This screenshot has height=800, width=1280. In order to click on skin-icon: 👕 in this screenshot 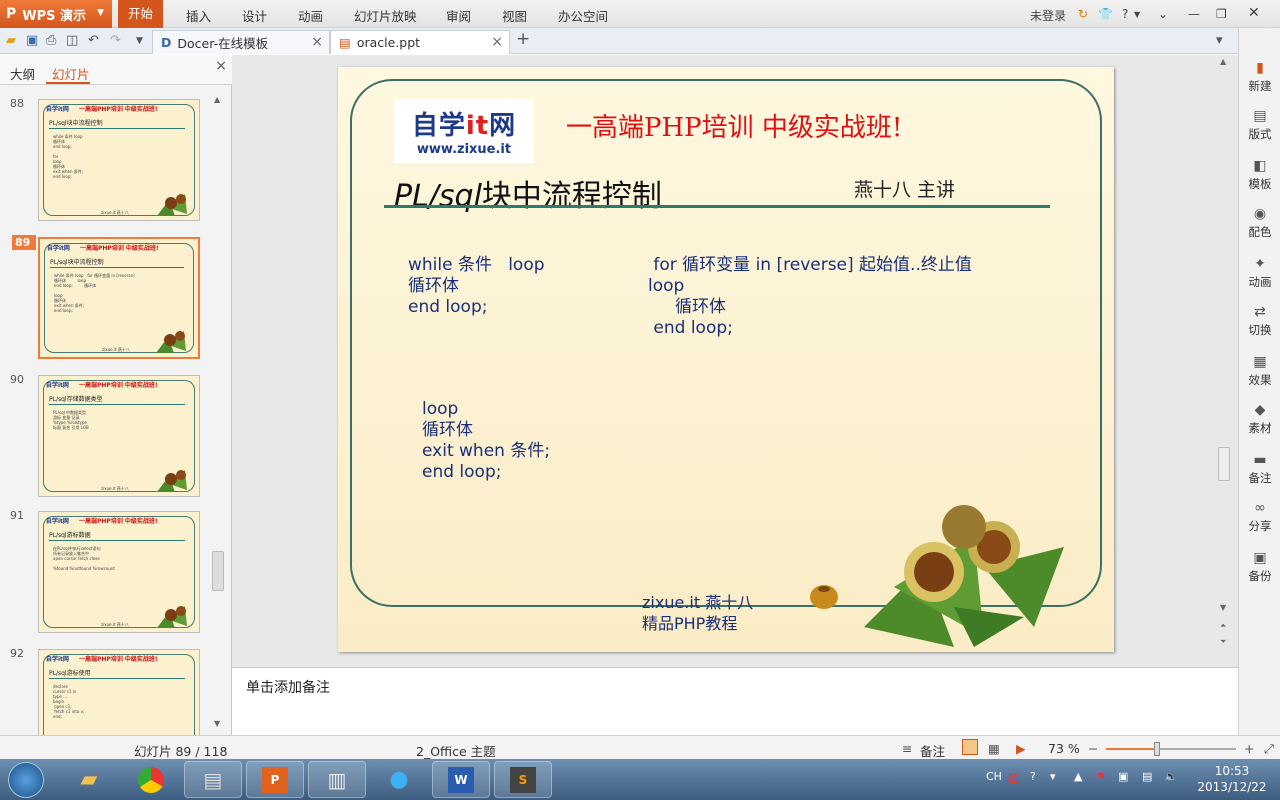, I will do `click(1105, 14)`.